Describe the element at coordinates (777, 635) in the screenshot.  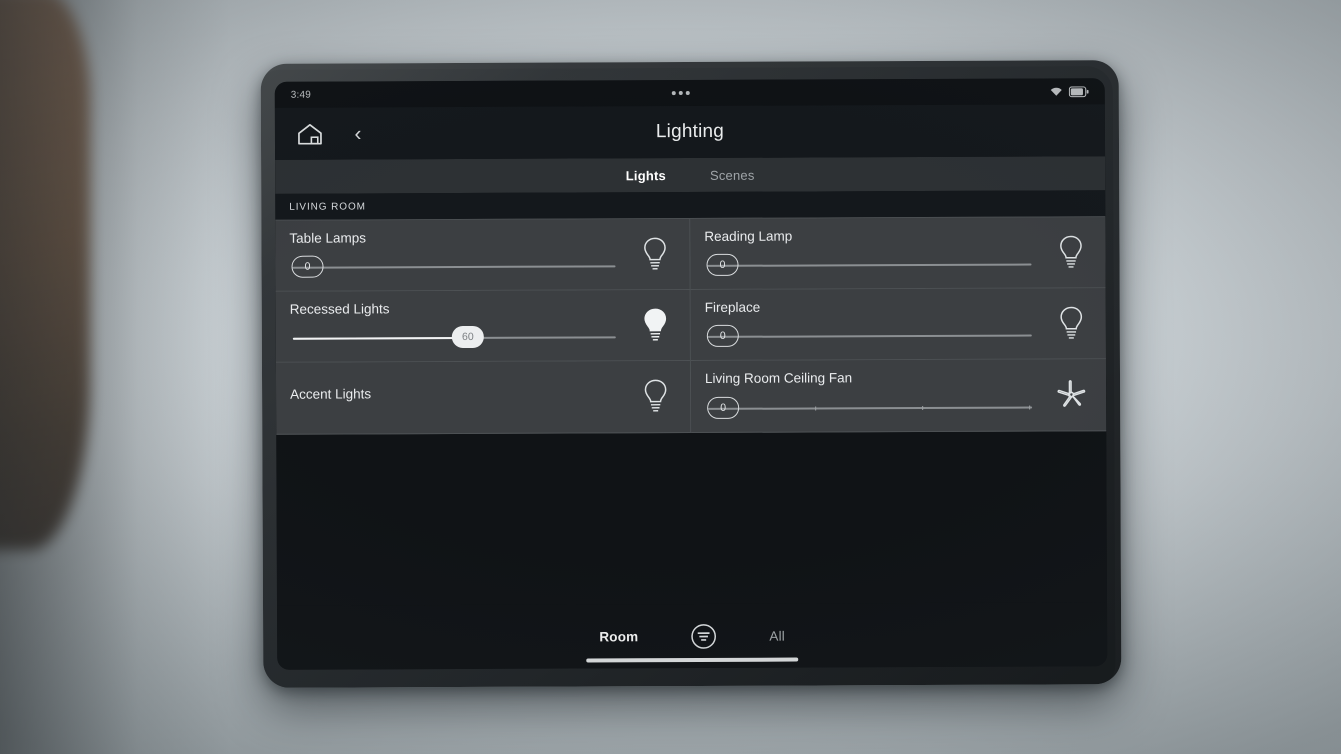
I see `nav-all: All` at that location.